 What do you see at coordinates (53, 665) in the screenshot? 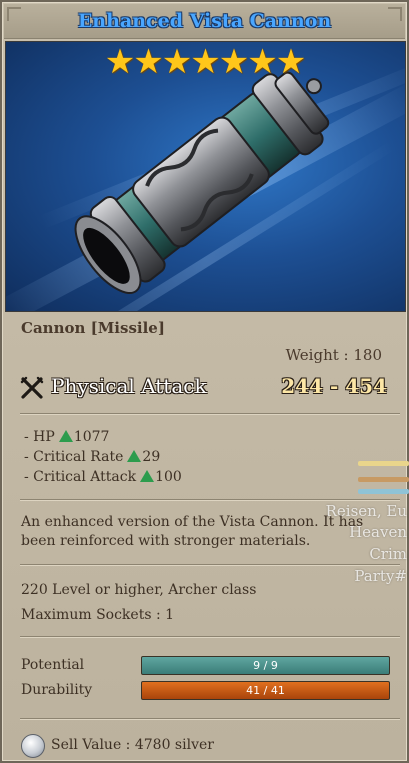
I see `potential-label: Potential` at bounding box center [53, 665].